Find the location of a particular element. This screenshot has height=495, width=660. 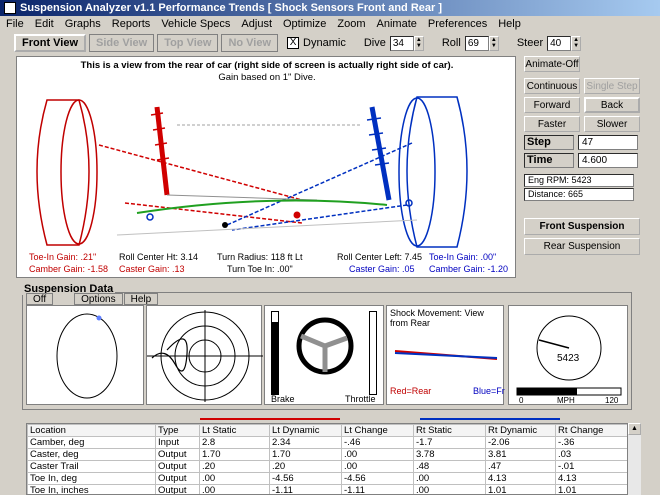

cell-lt-dynamic: 1.70 is located at coordinates (305, 454).